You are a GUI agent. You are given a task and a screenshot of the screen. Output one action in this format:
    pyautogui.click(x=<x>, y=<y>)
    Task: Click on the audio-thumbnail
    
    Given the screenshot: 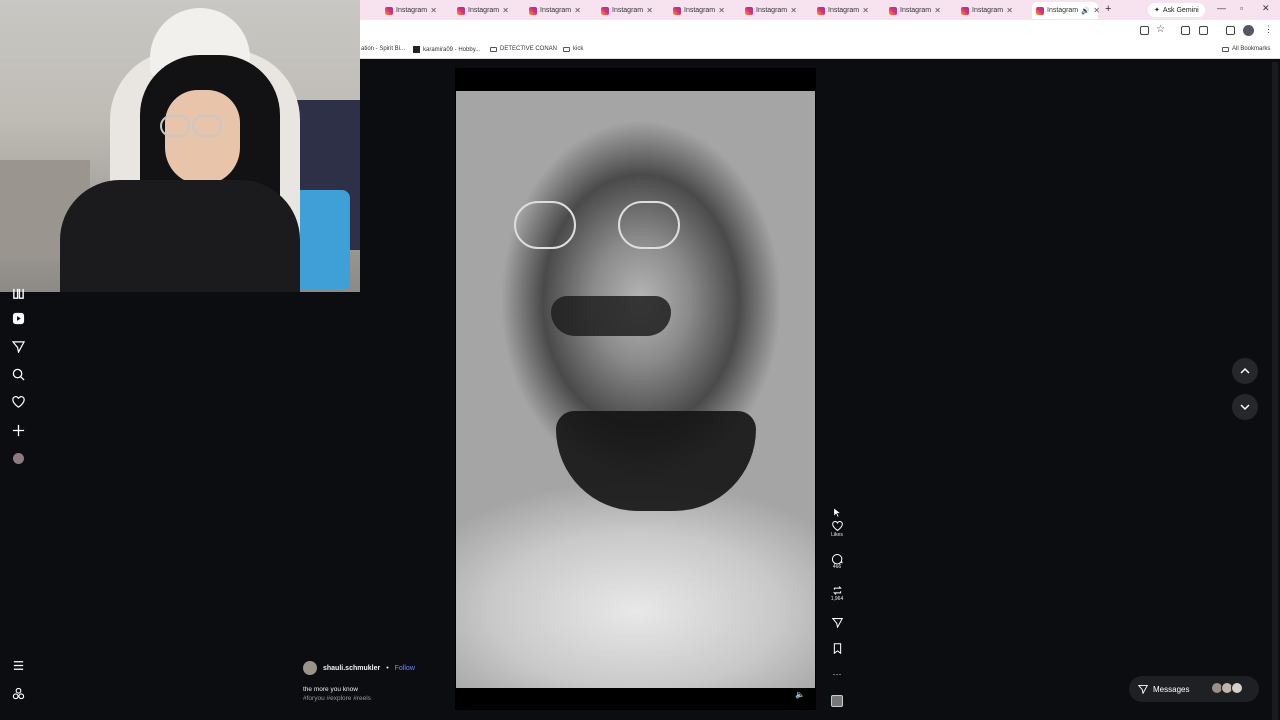 What is the action you would take?
    pyautogui.click(x=837, y=701)
    